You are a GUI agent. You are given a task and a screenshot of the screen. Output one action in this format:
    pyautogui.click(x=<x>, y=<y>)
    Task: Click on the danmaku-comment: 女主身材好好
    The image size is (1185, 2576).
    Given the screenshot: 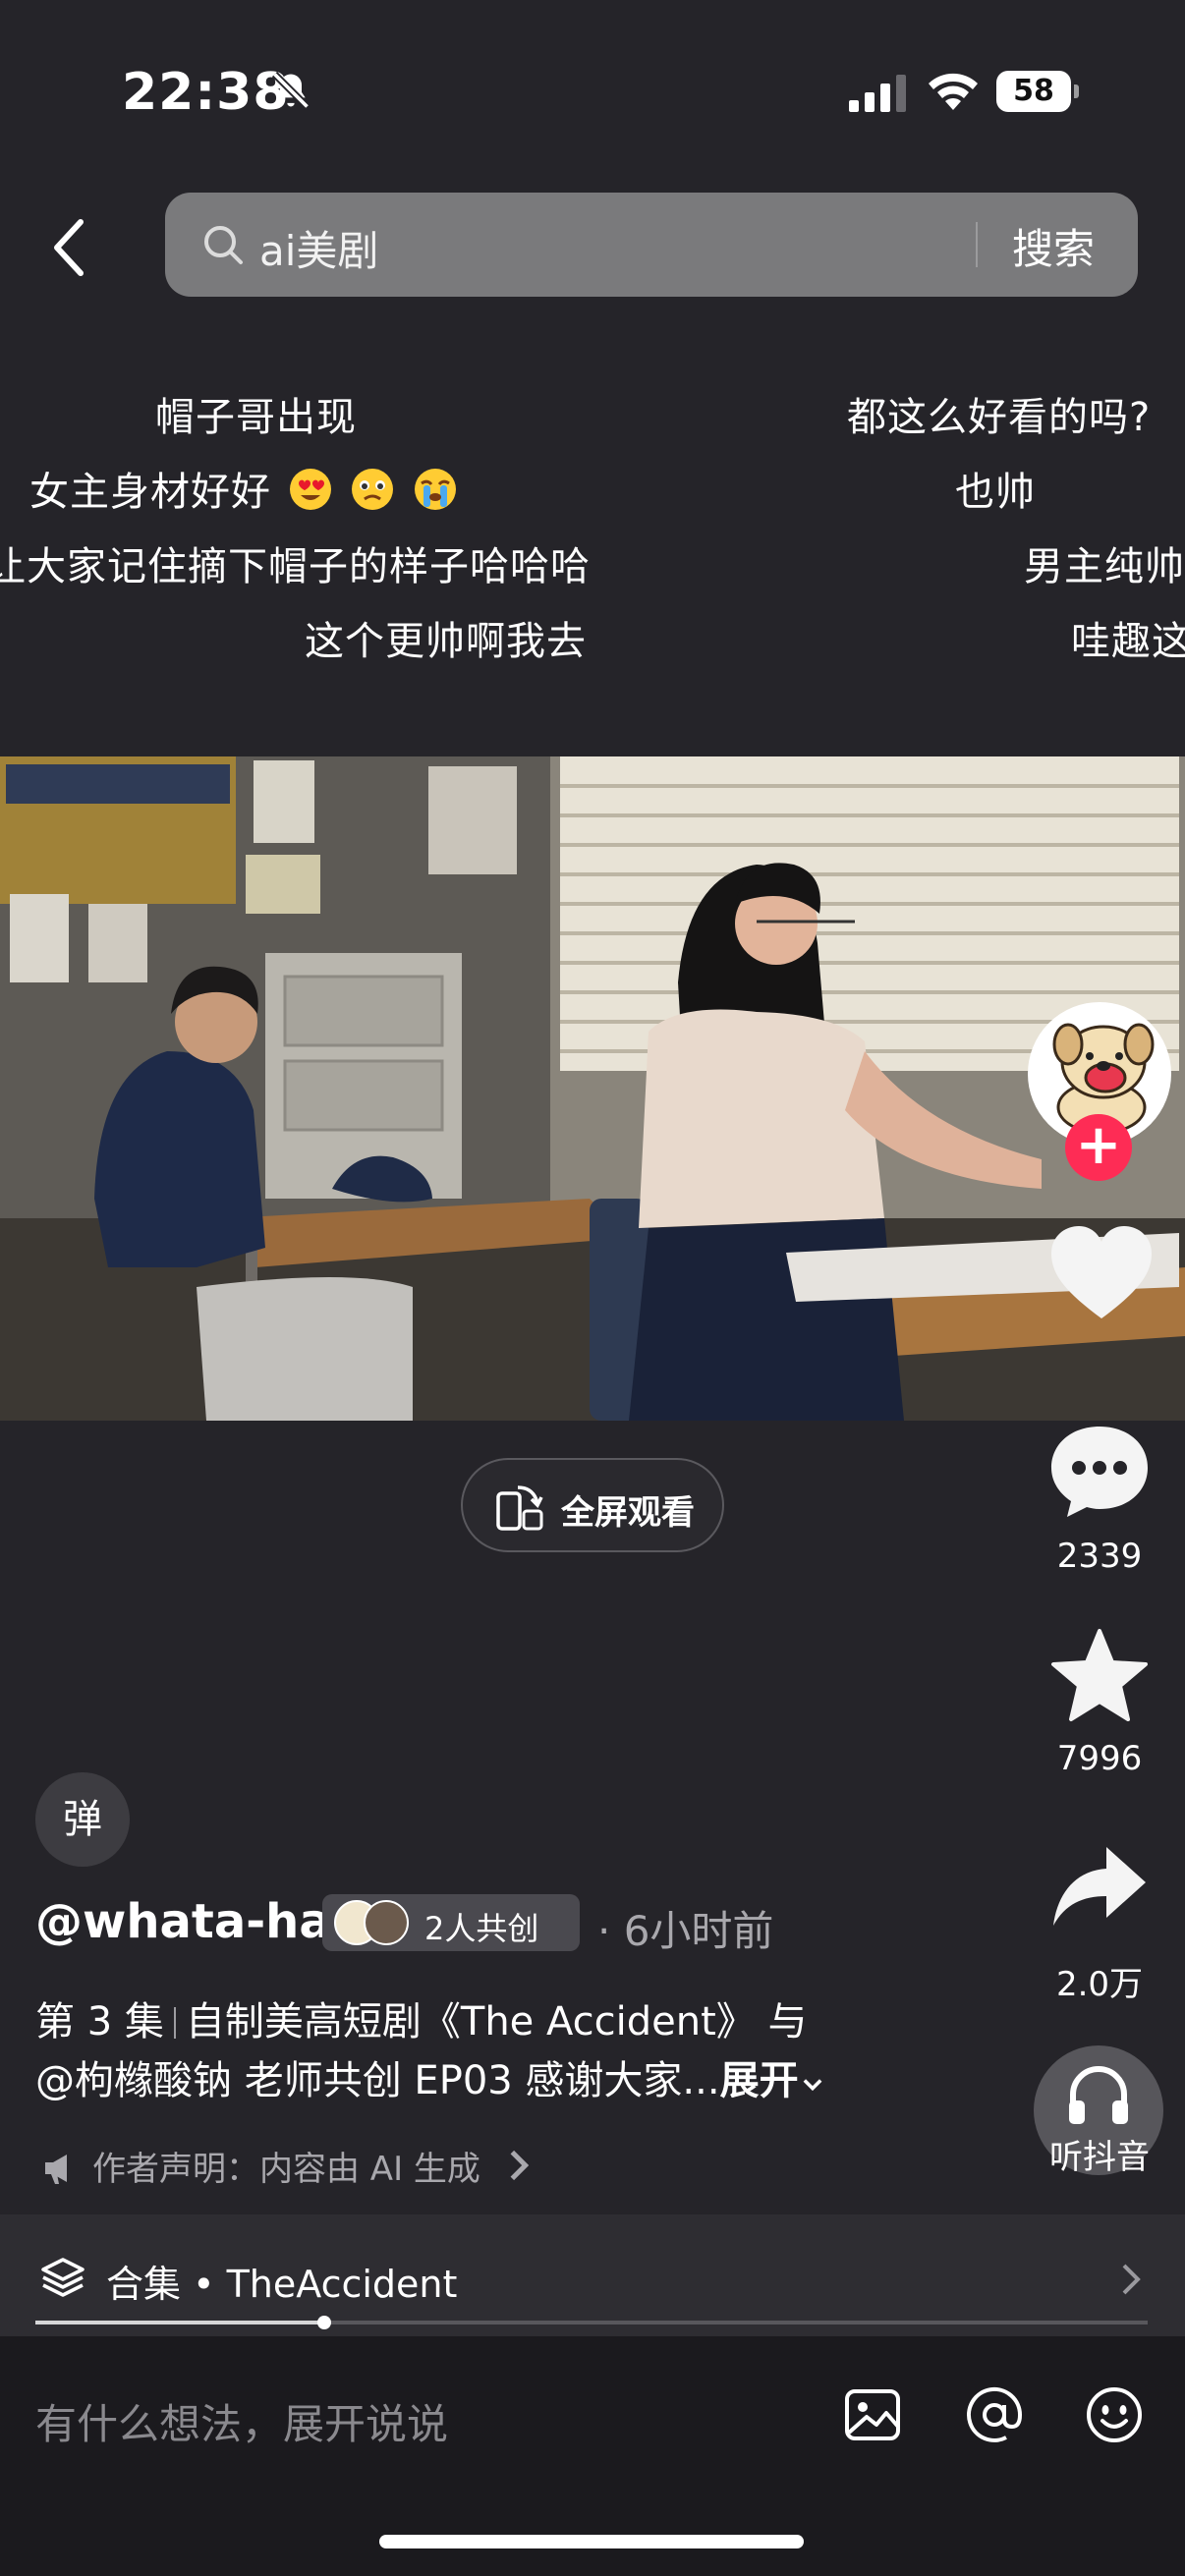 What is the action you would take?
    pyautogui.click(x=244, y=488)
    